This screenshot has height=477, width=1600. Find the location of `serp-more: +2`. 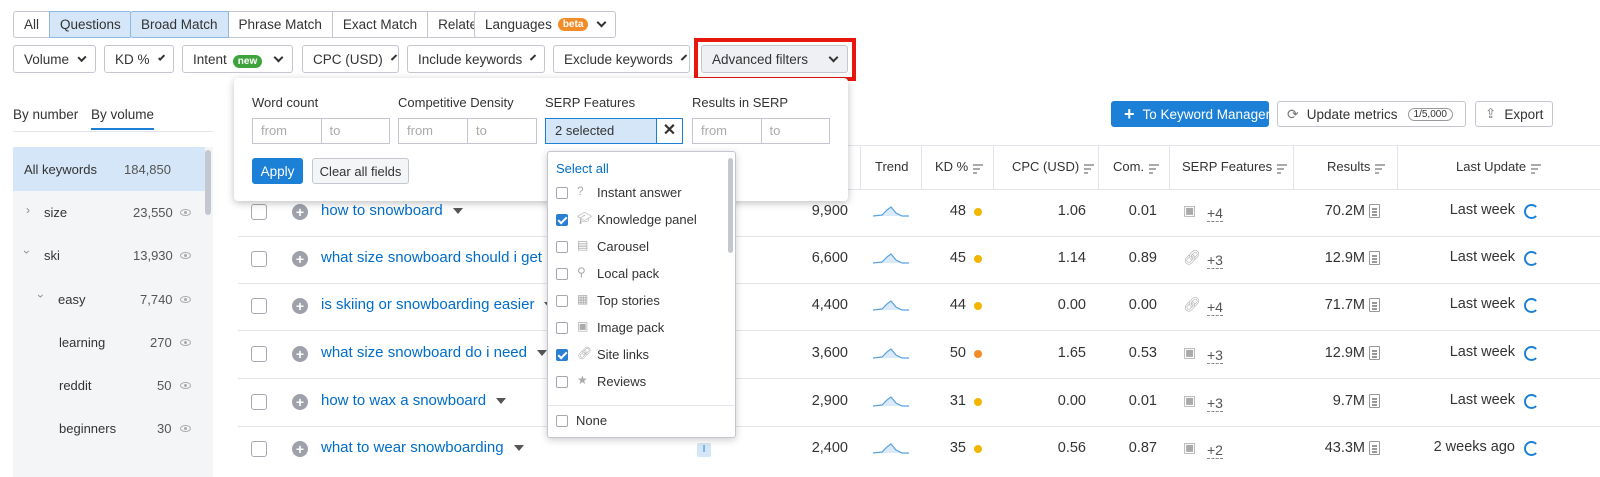

serp-more: +2 is located at coordinates (1215, 450).